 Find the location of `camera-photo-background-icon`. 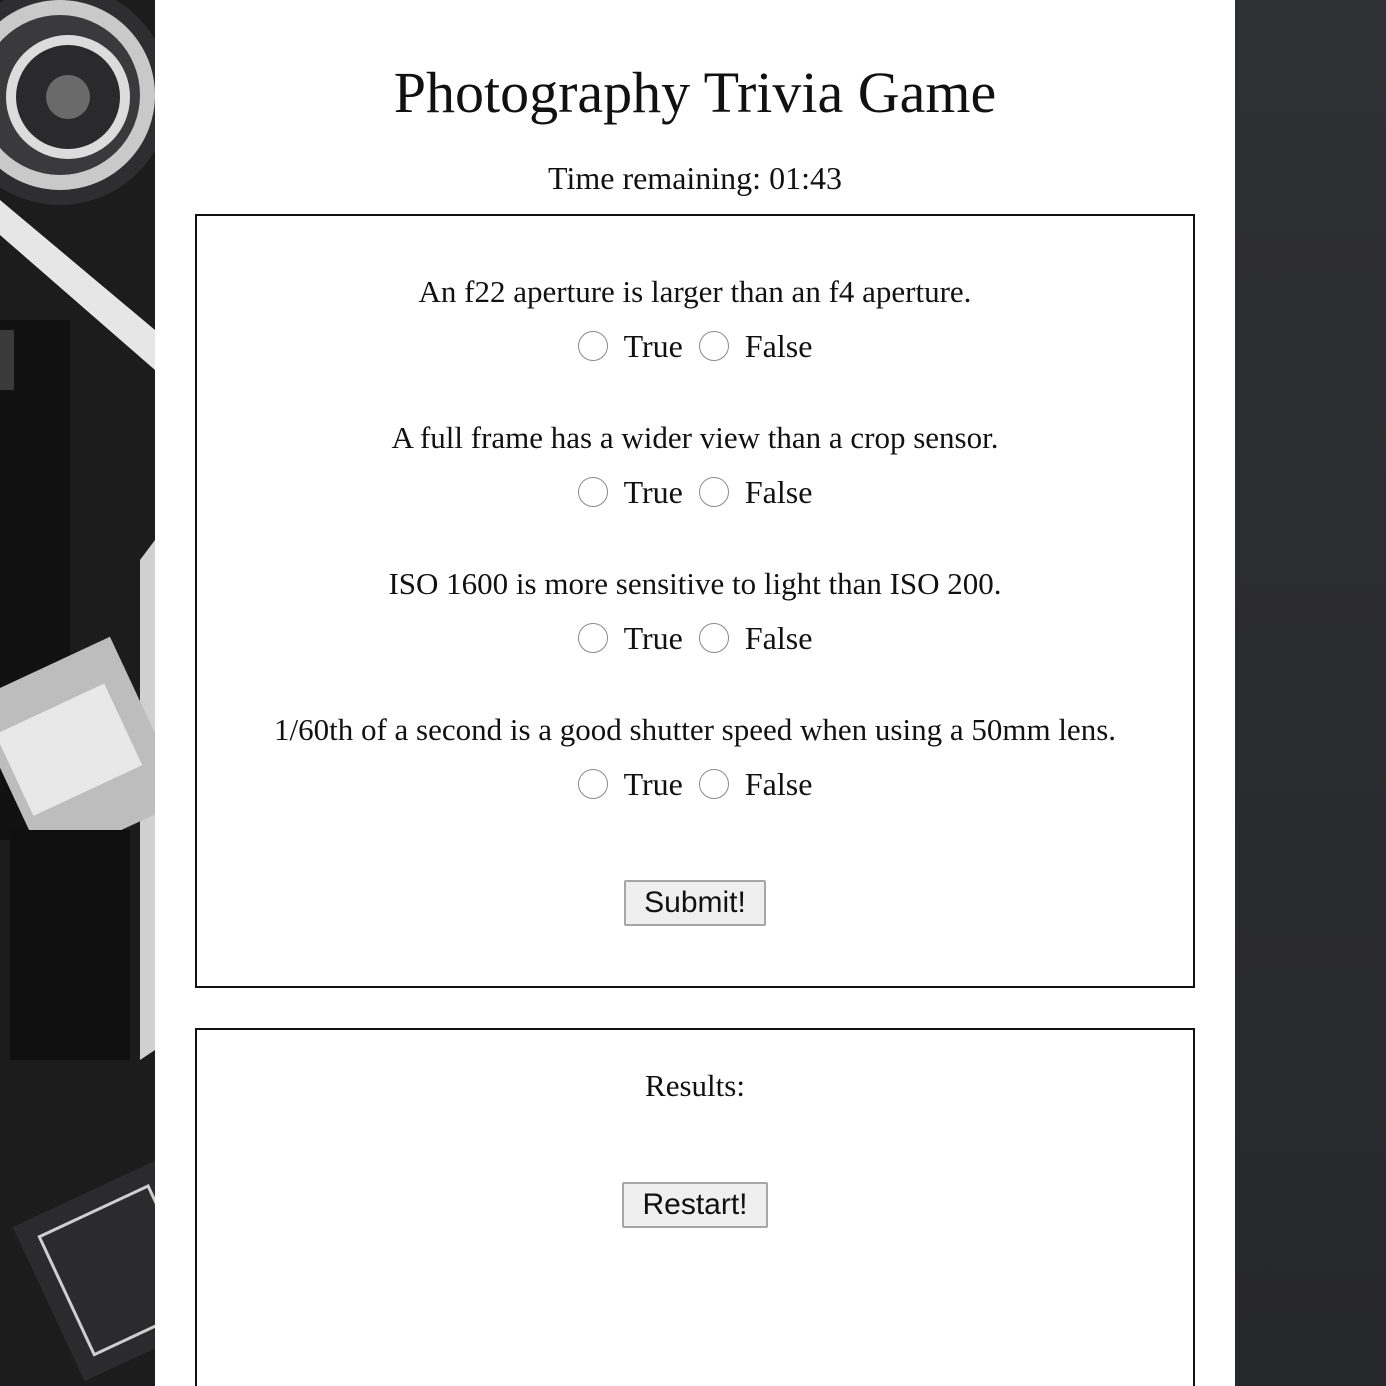

camera-photo-background-icon is located at coordinates (77, 693).